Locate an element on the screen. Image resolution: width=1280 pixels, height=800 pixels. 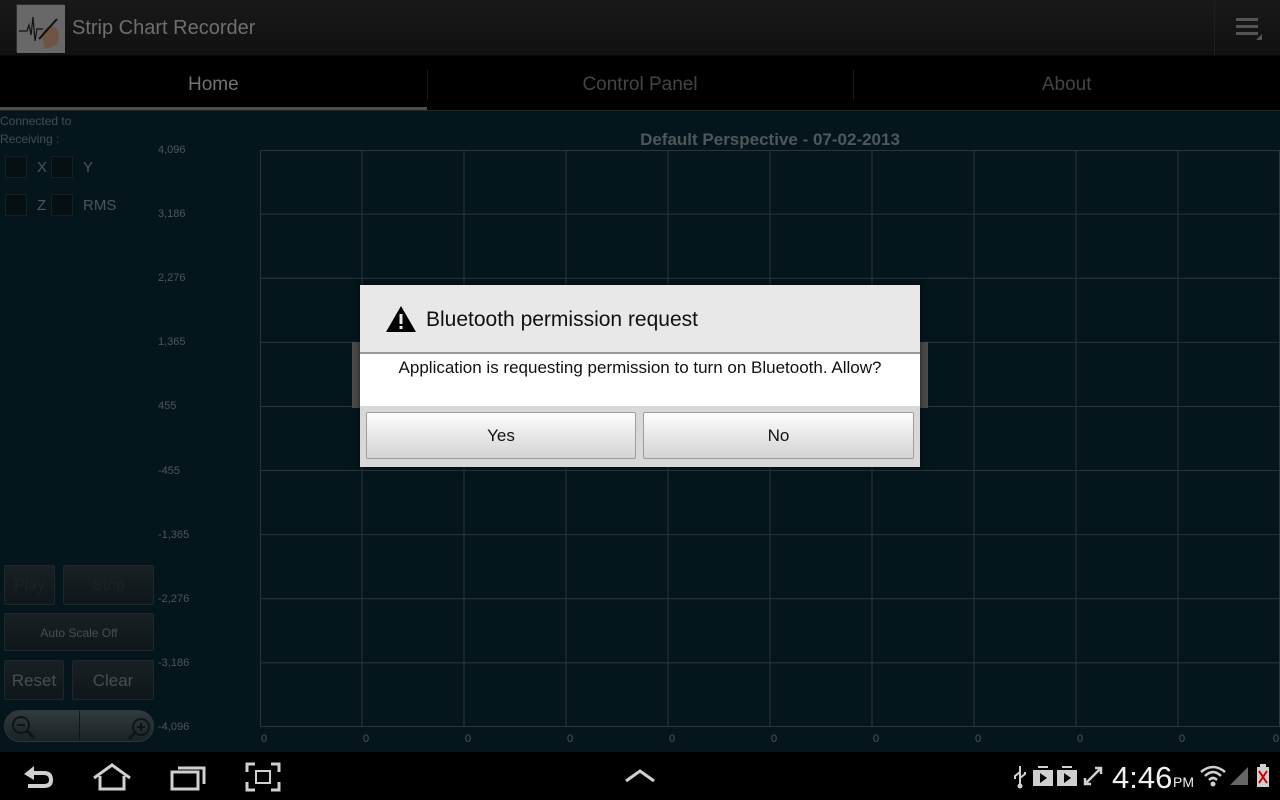
tab-home: Home is located at coordinates (213, 83).